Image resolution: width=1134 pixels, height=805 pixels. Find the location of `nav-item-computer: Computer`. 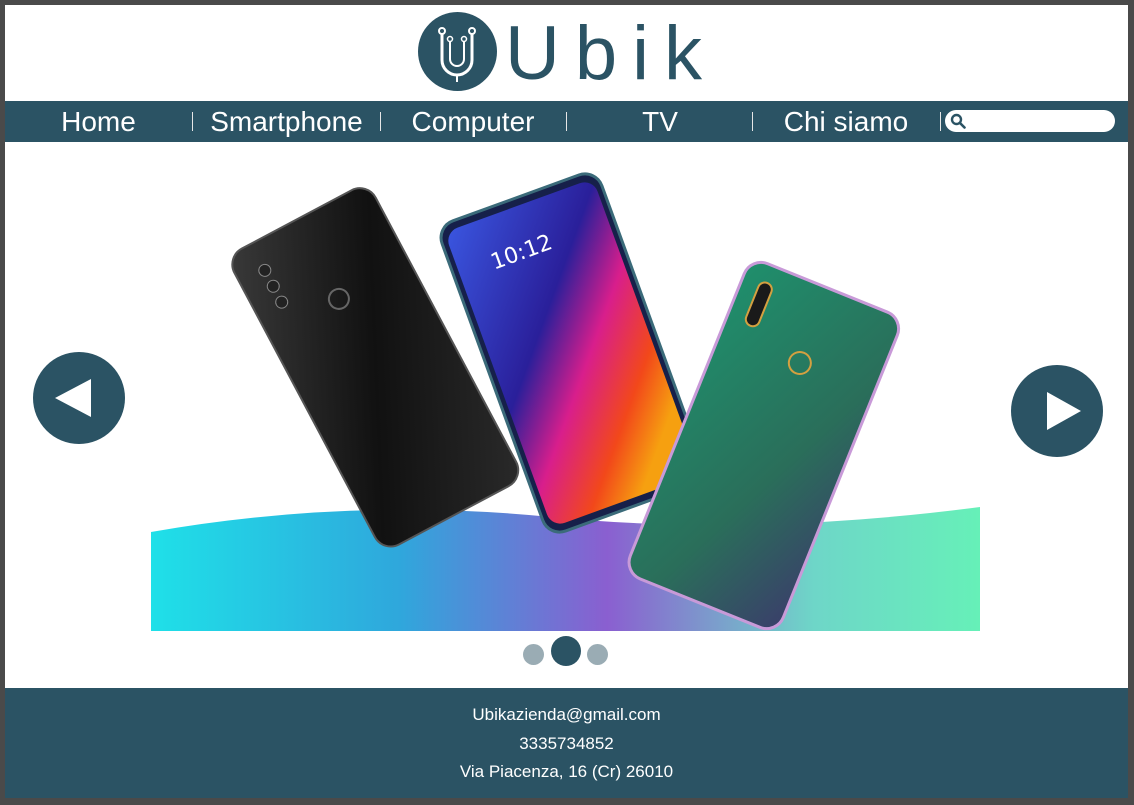

nav-item-computer: Computer is located at coordinates (473, 121).